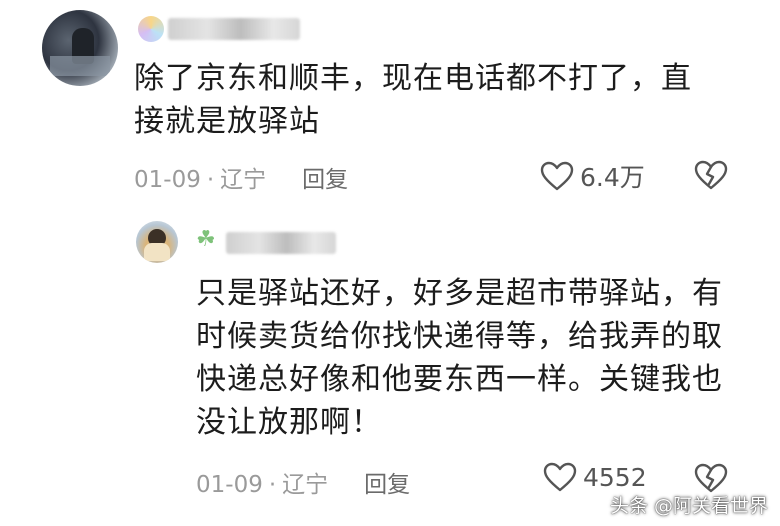 This screenshot has width=780, height=526. Describe the element at coordinates (612, 177) in the screenshot. I see `like-count: 6.4万` at that location.